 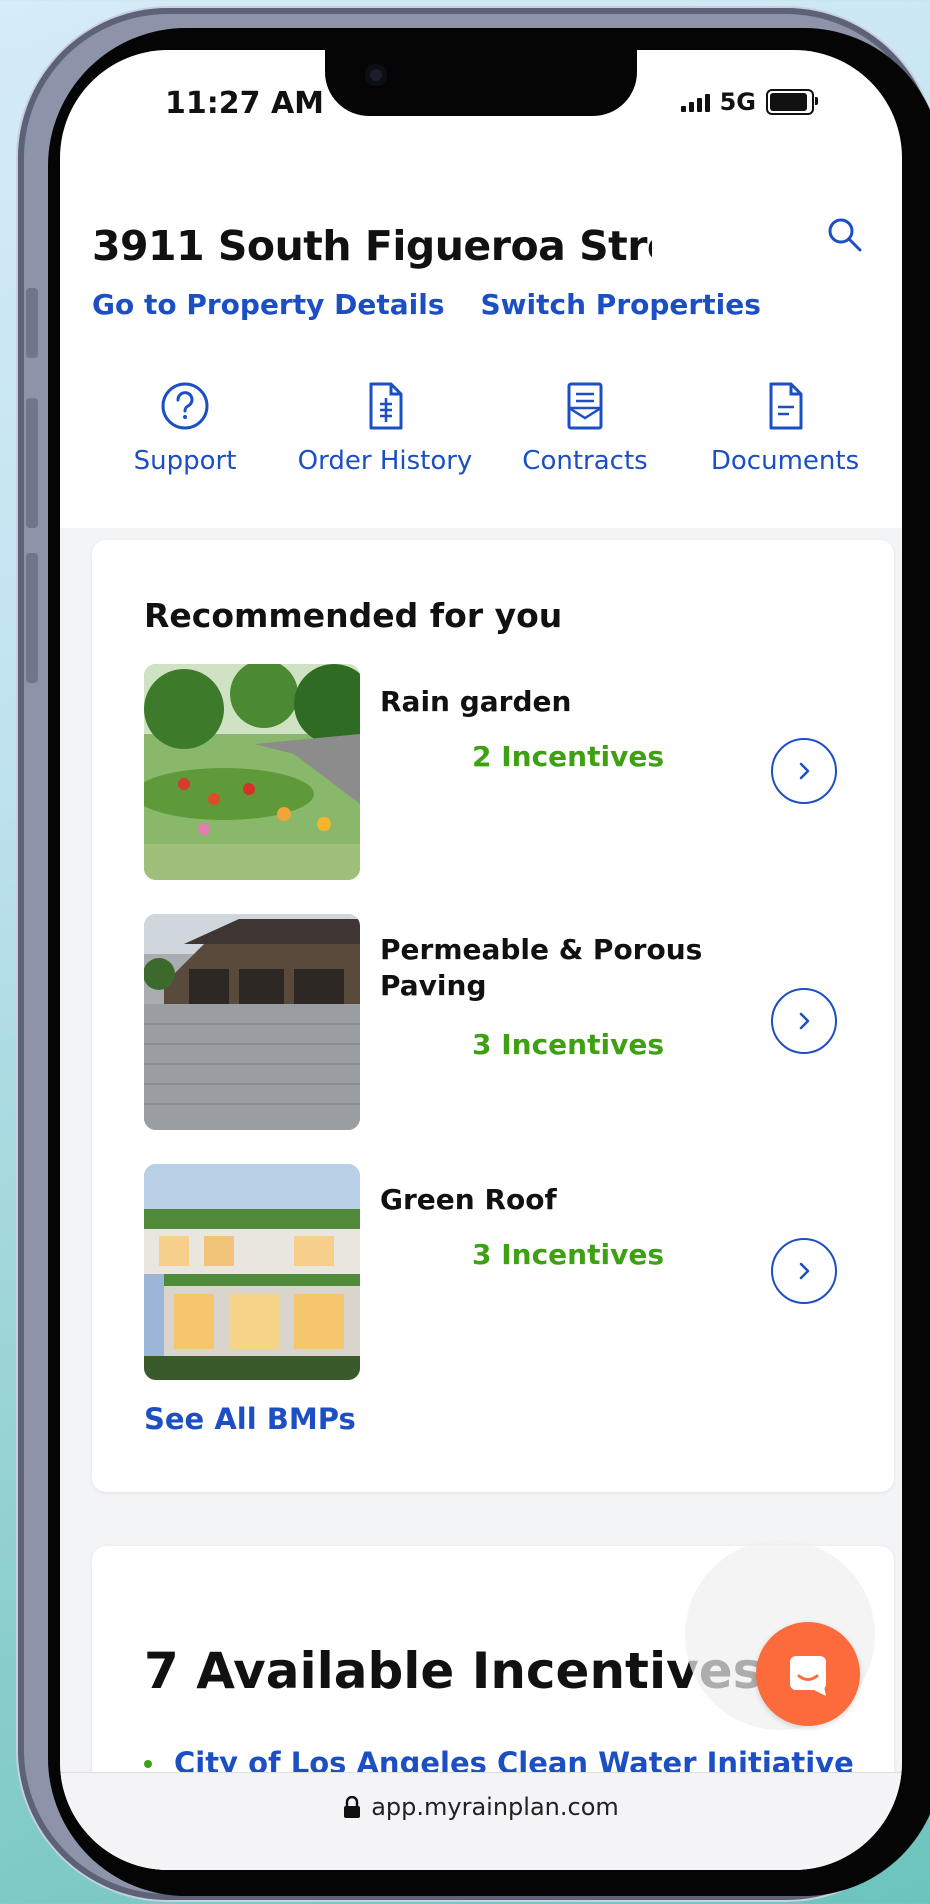 I want to click on chat-button, so click(x=808, y=1674).